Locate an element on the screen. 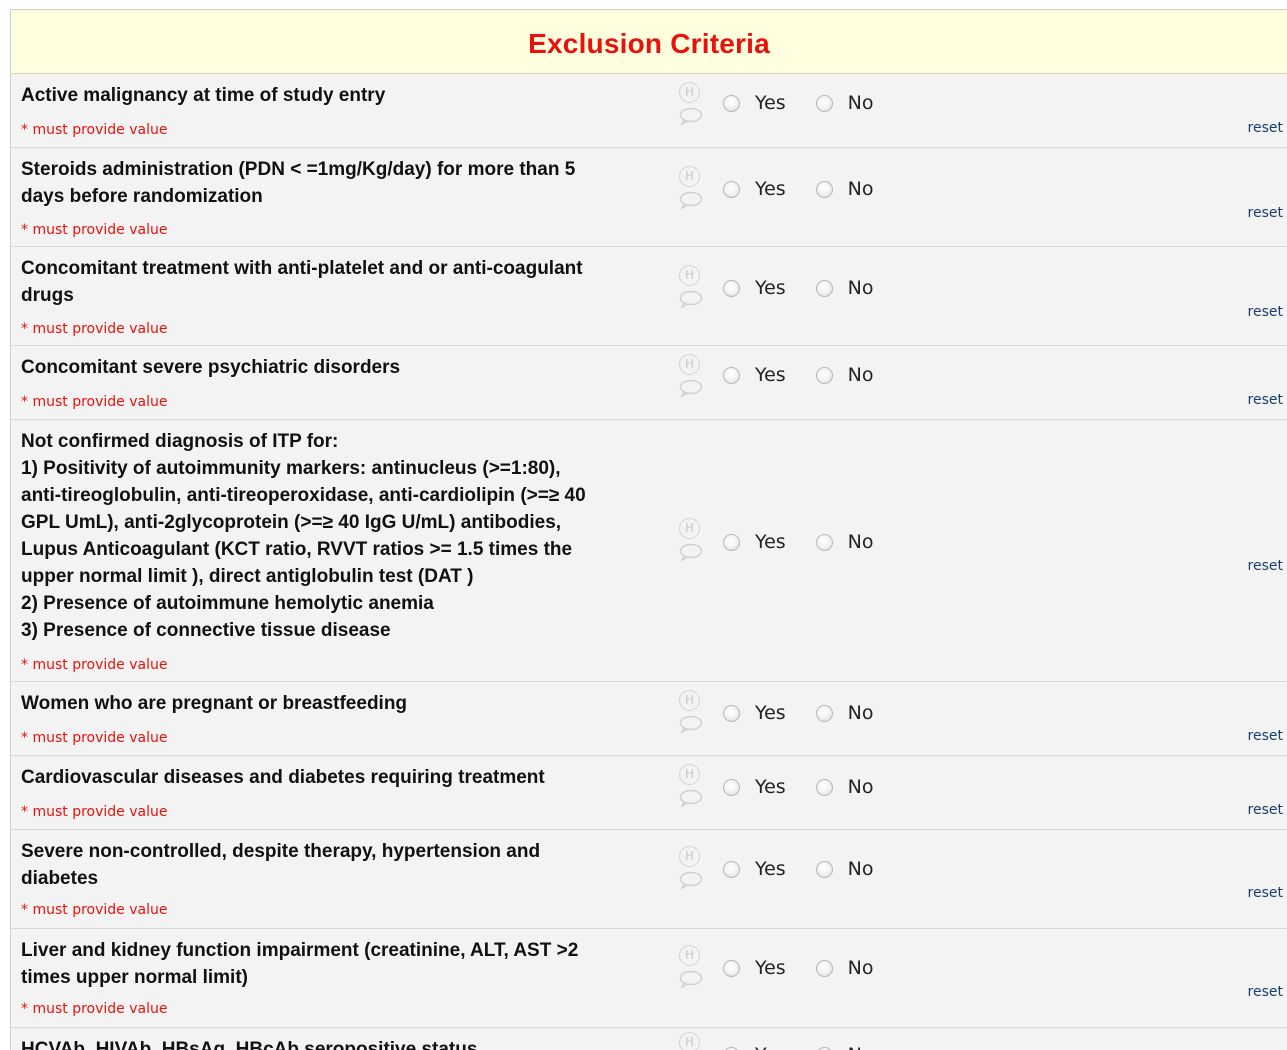 This screenshot has width=1287, height=1050. question-text: Women who are pregnant or breastfeeding is located at coordinates (214, 703).